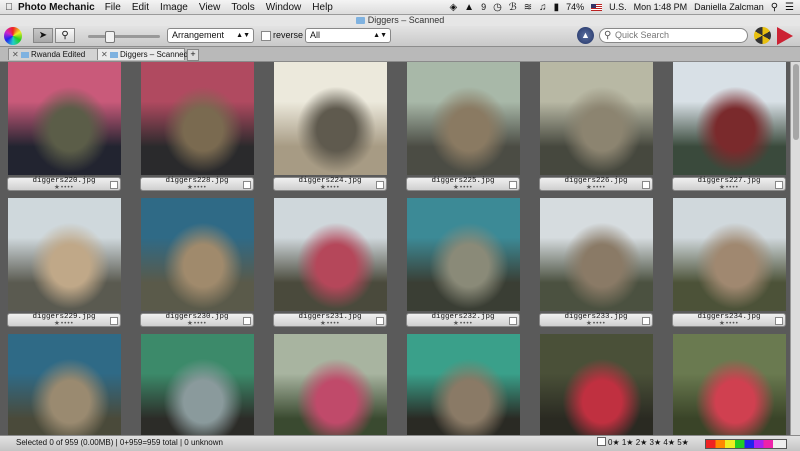 The width and height of the screenshot is (800, 451). I want to click on thumbnail-cell: diggers232.jpg ★••••, so click(463, 263).